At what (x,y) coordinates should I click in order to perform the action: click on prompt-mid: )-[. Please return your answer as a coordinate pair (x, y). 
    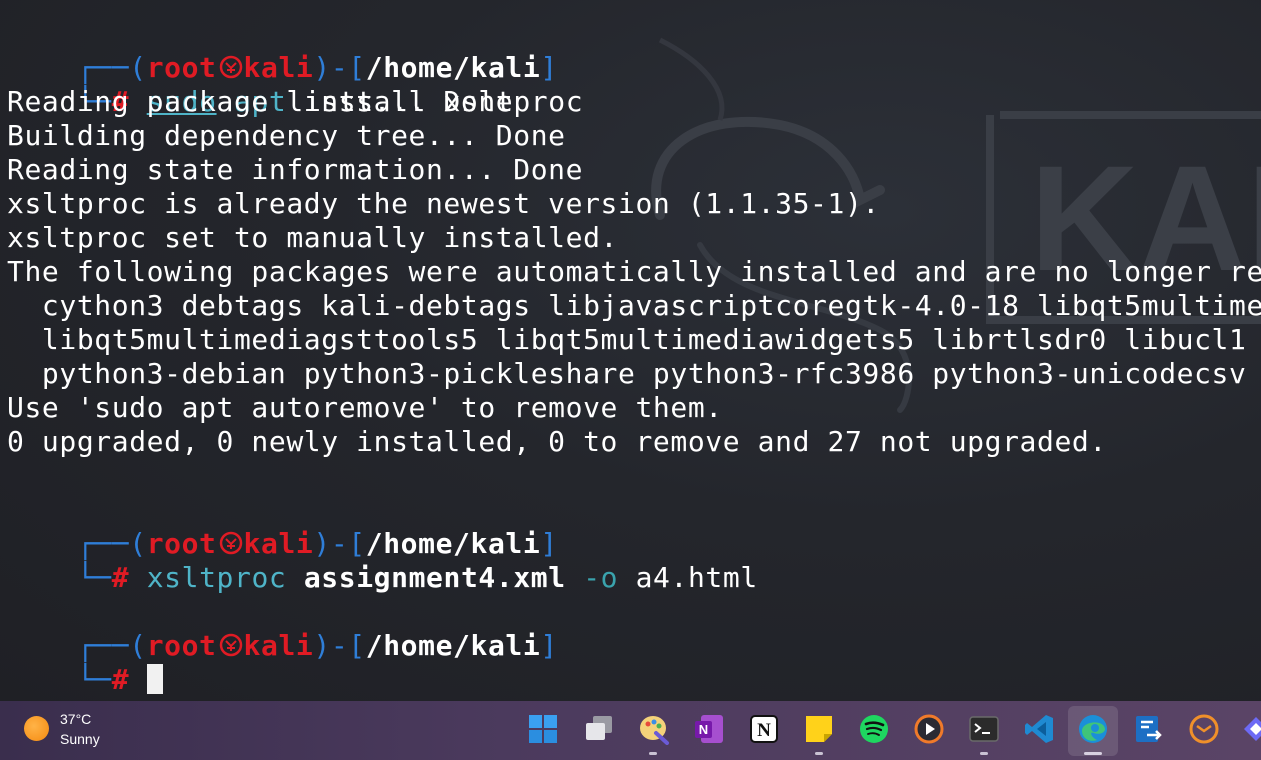
    Looking at the image, I should click on (339, 645).